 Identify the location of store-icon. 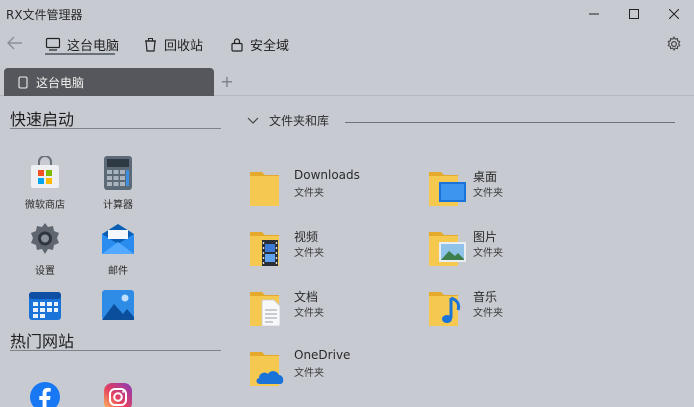
(45, 172).